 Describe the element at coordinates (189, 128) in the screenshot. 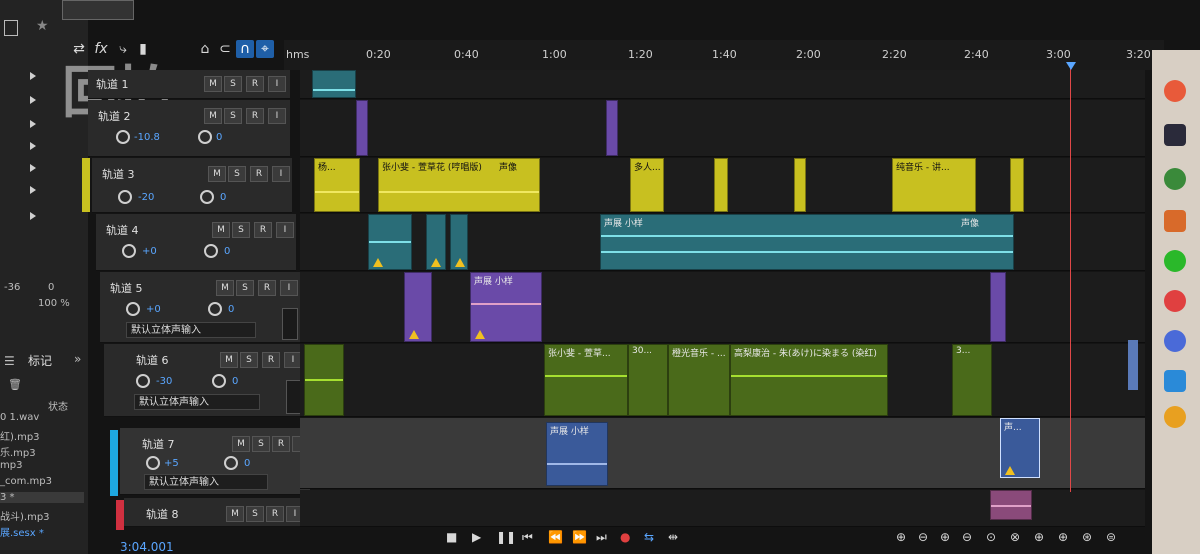

I see `track-header-2: 轨道 2 M S R I -10.8 0` at that location.